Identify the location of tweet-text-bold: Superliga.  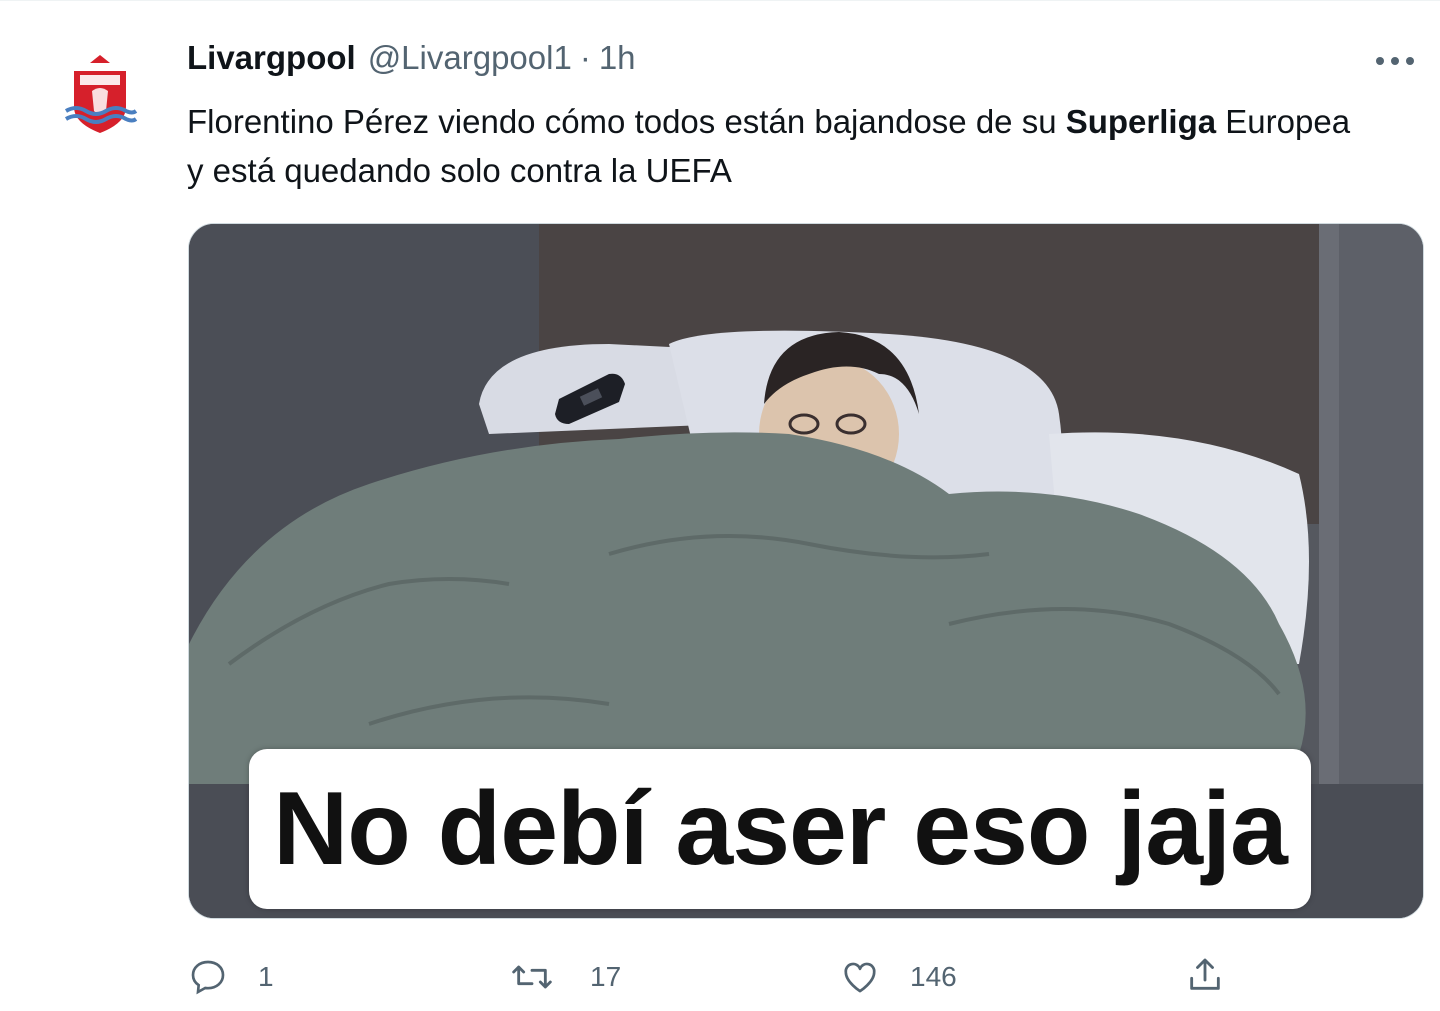
(1141, 121).